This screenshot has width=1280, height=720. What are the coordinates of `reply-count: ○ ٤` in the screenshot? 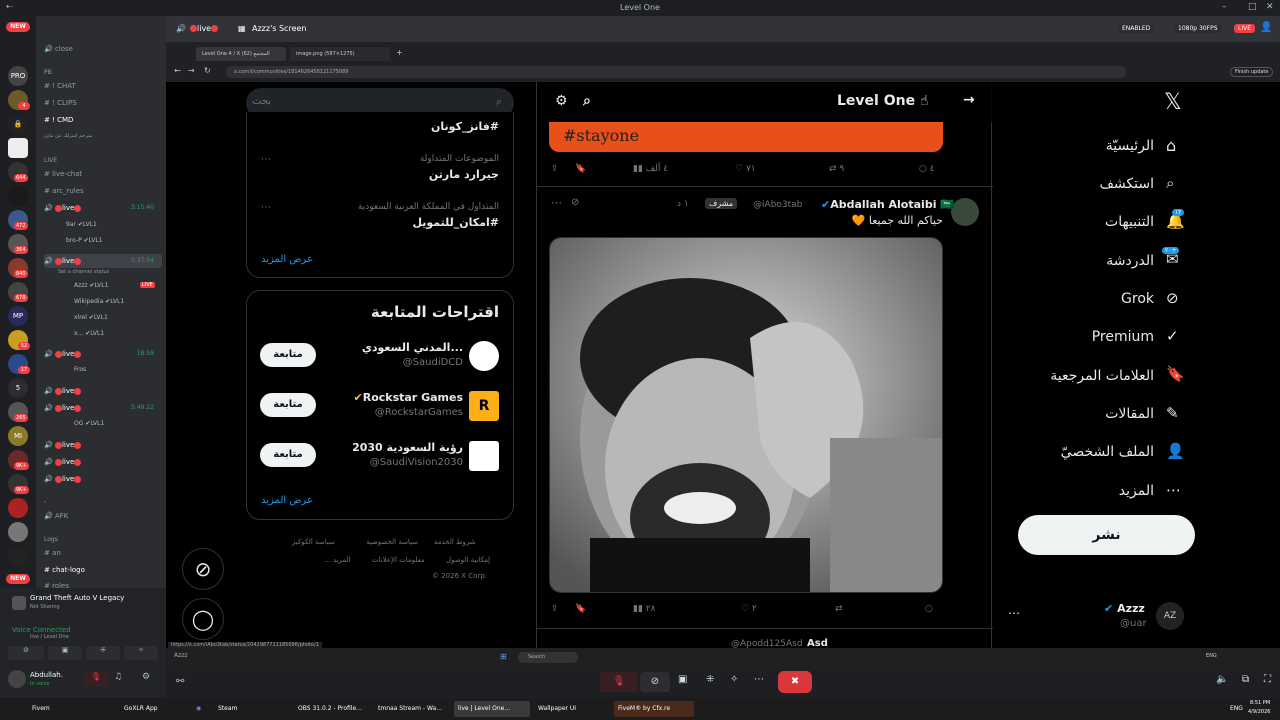 It's located at (927, 169).